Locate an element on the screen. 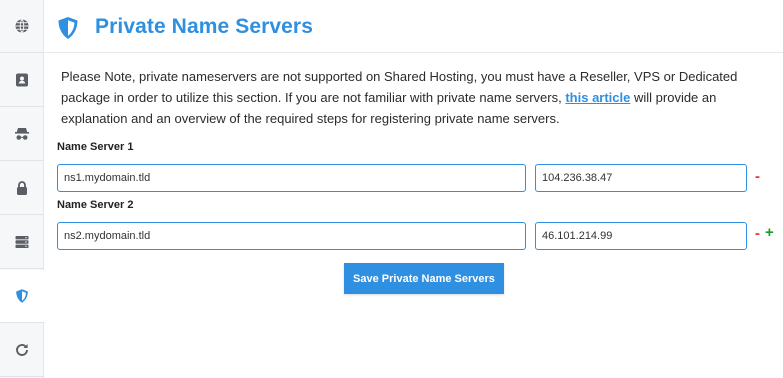 Image resolution: width=783 pixels, height=378 pixels. sidebar-item-nameservers is located at coordinates (22, 26).